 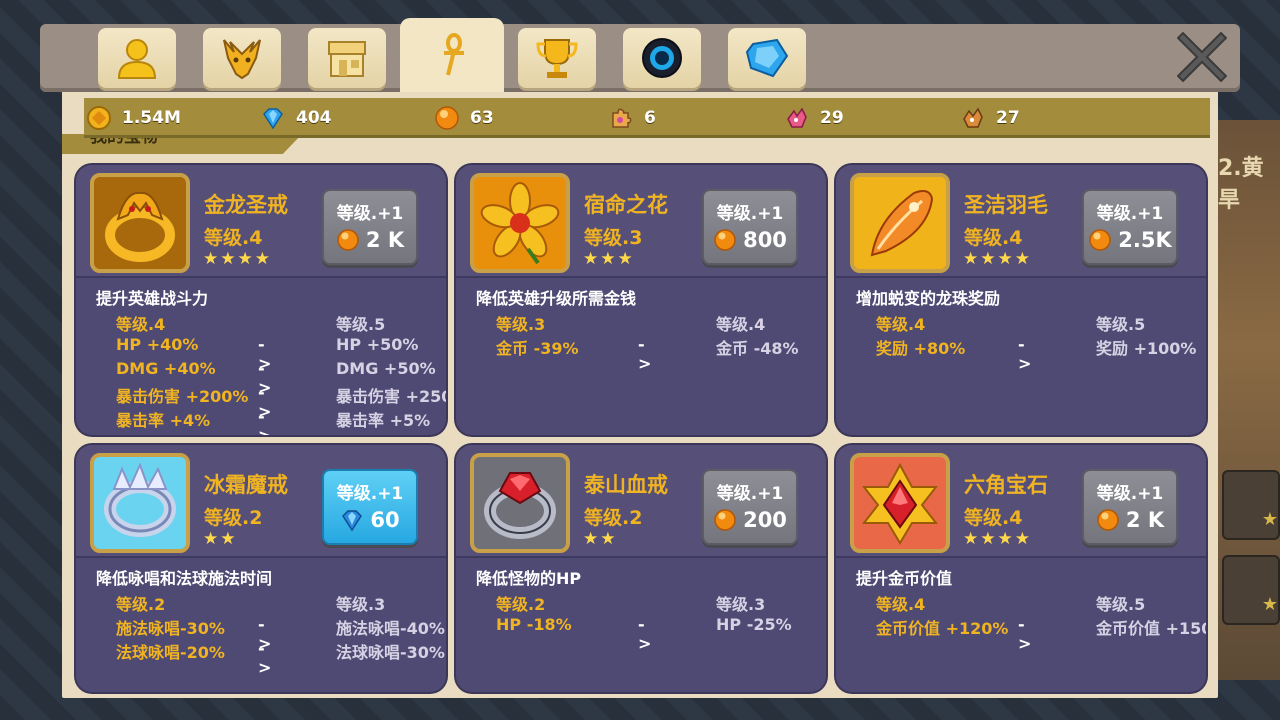 What do you see at coordinates (370, 507) in the screenshot?
I see `upgrade-button: 等级.+1 60` at bounding box center [370, 507].